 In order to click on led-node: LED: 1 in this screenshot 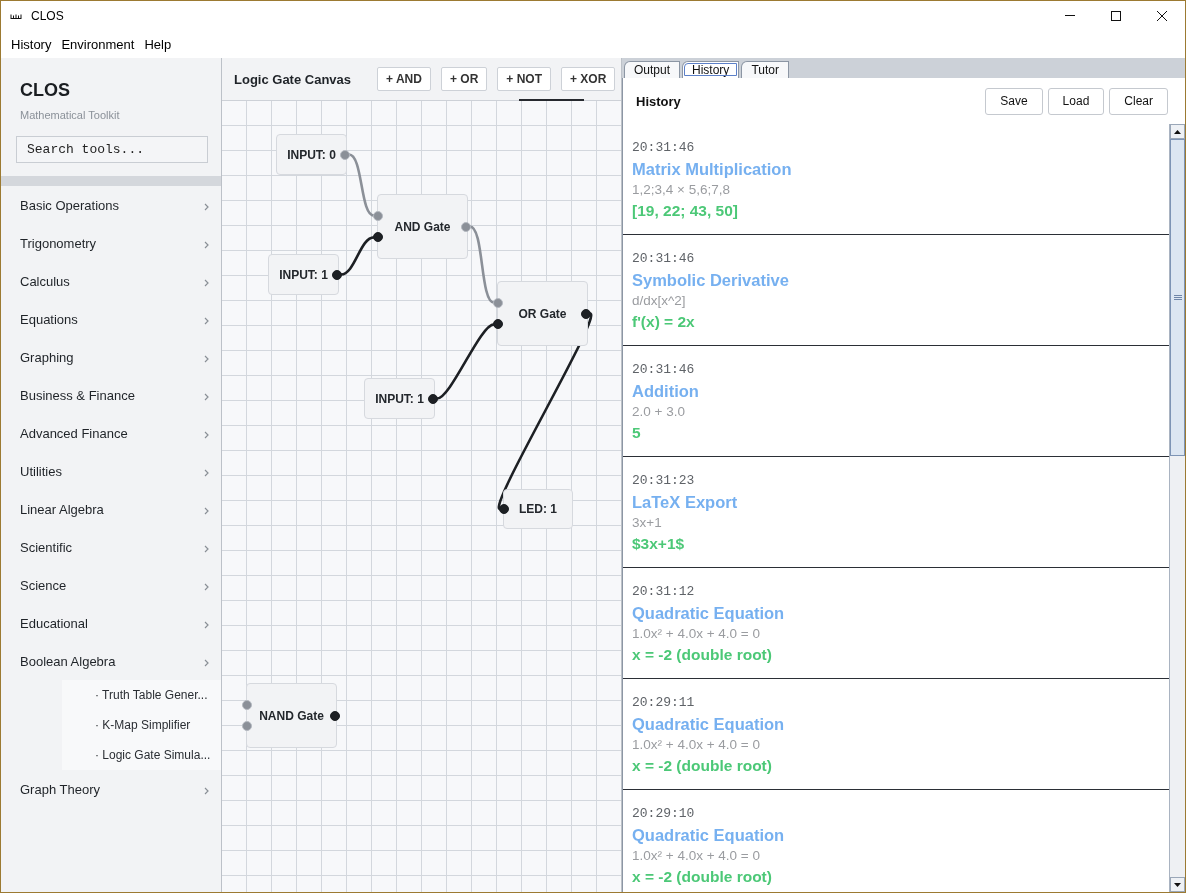, I will do `click(538, 509)`.